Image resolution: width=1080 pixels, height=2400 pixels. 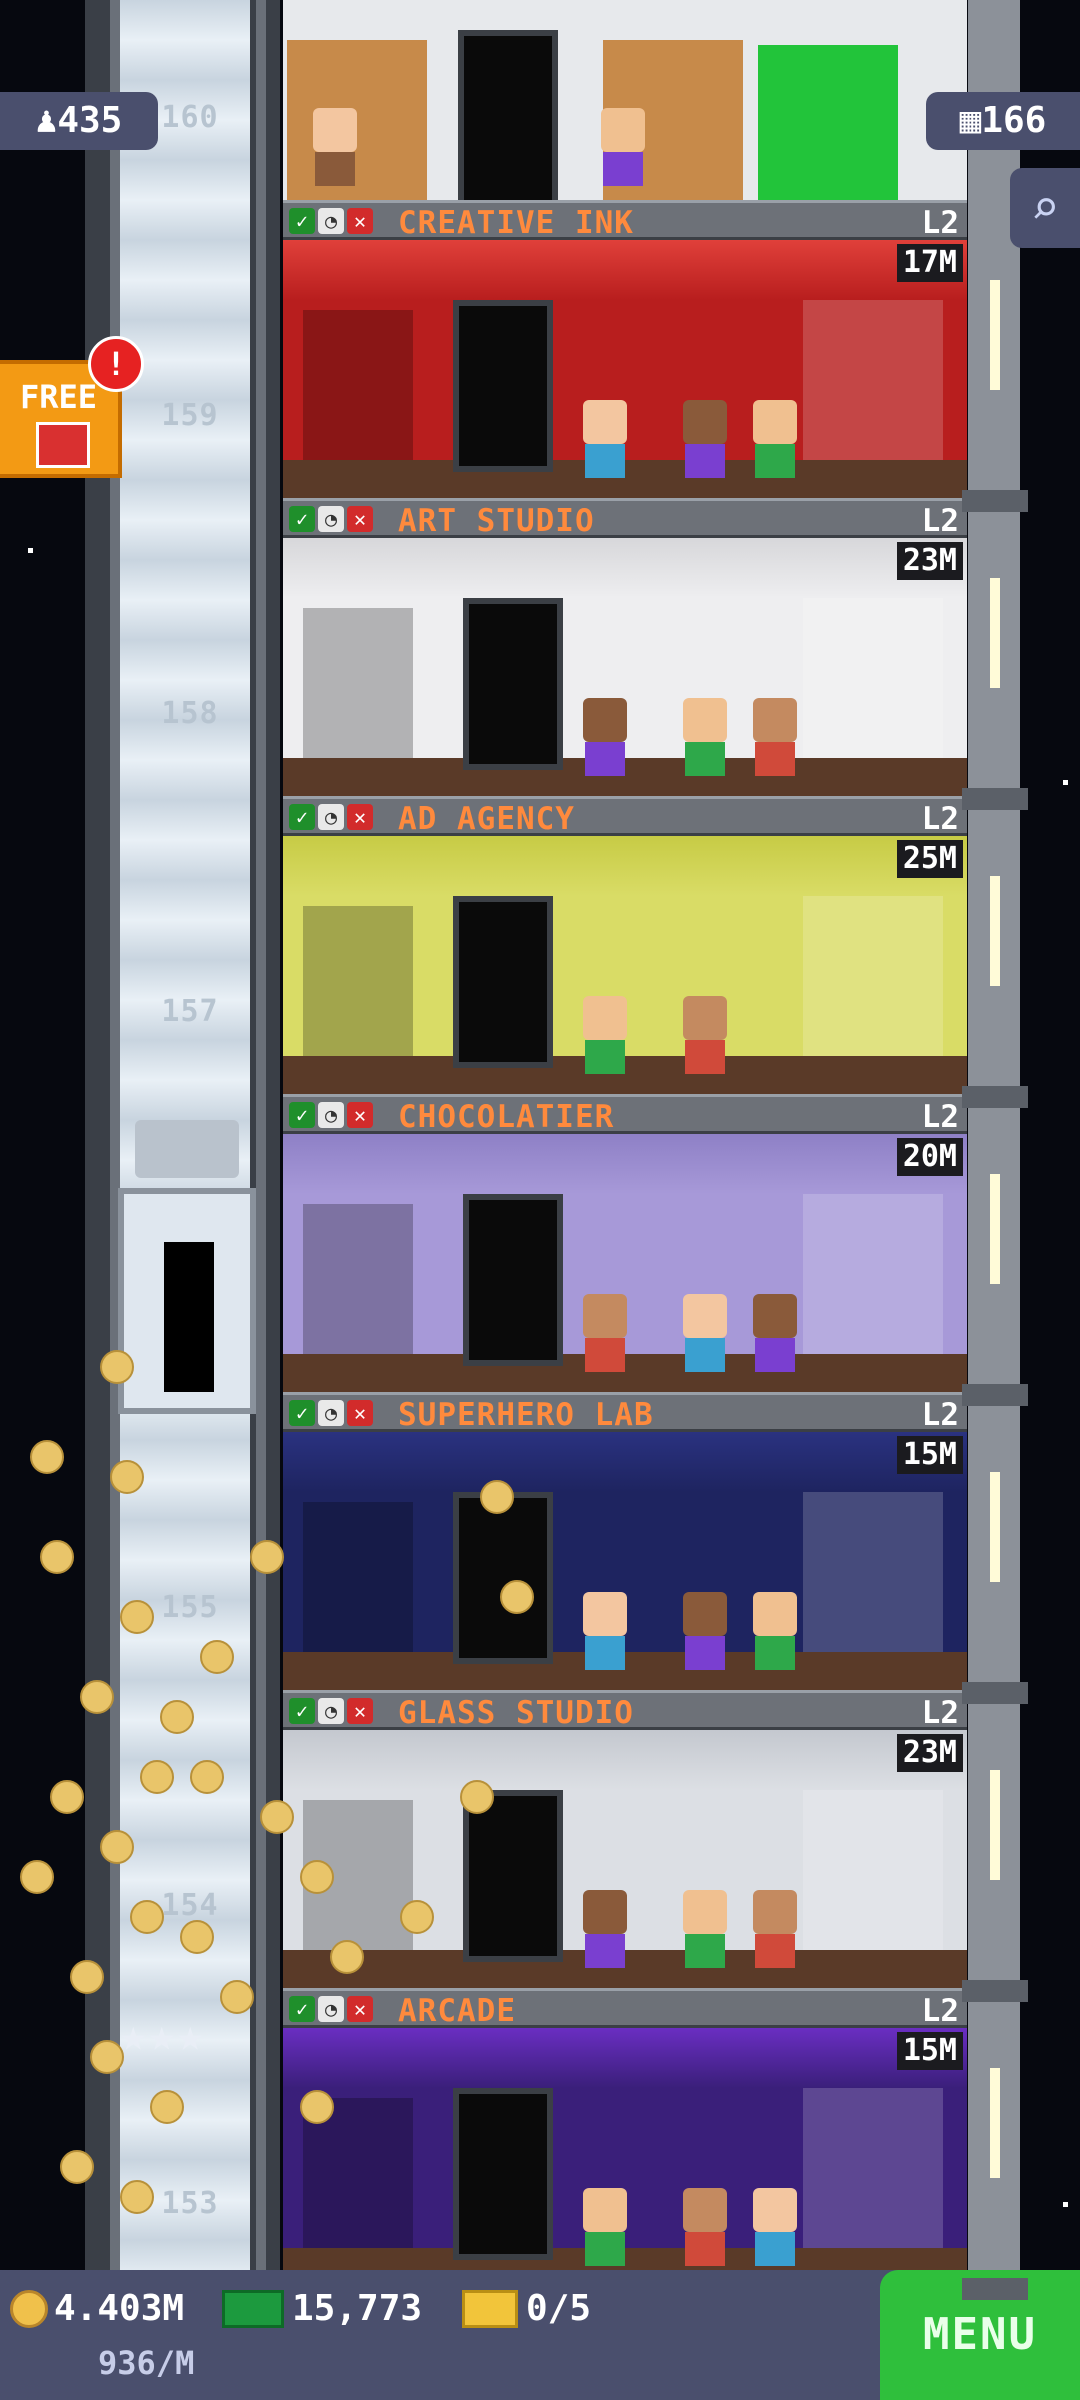 I want to click on floor-count-badge: ▦166, so click(x=1003, y=121).